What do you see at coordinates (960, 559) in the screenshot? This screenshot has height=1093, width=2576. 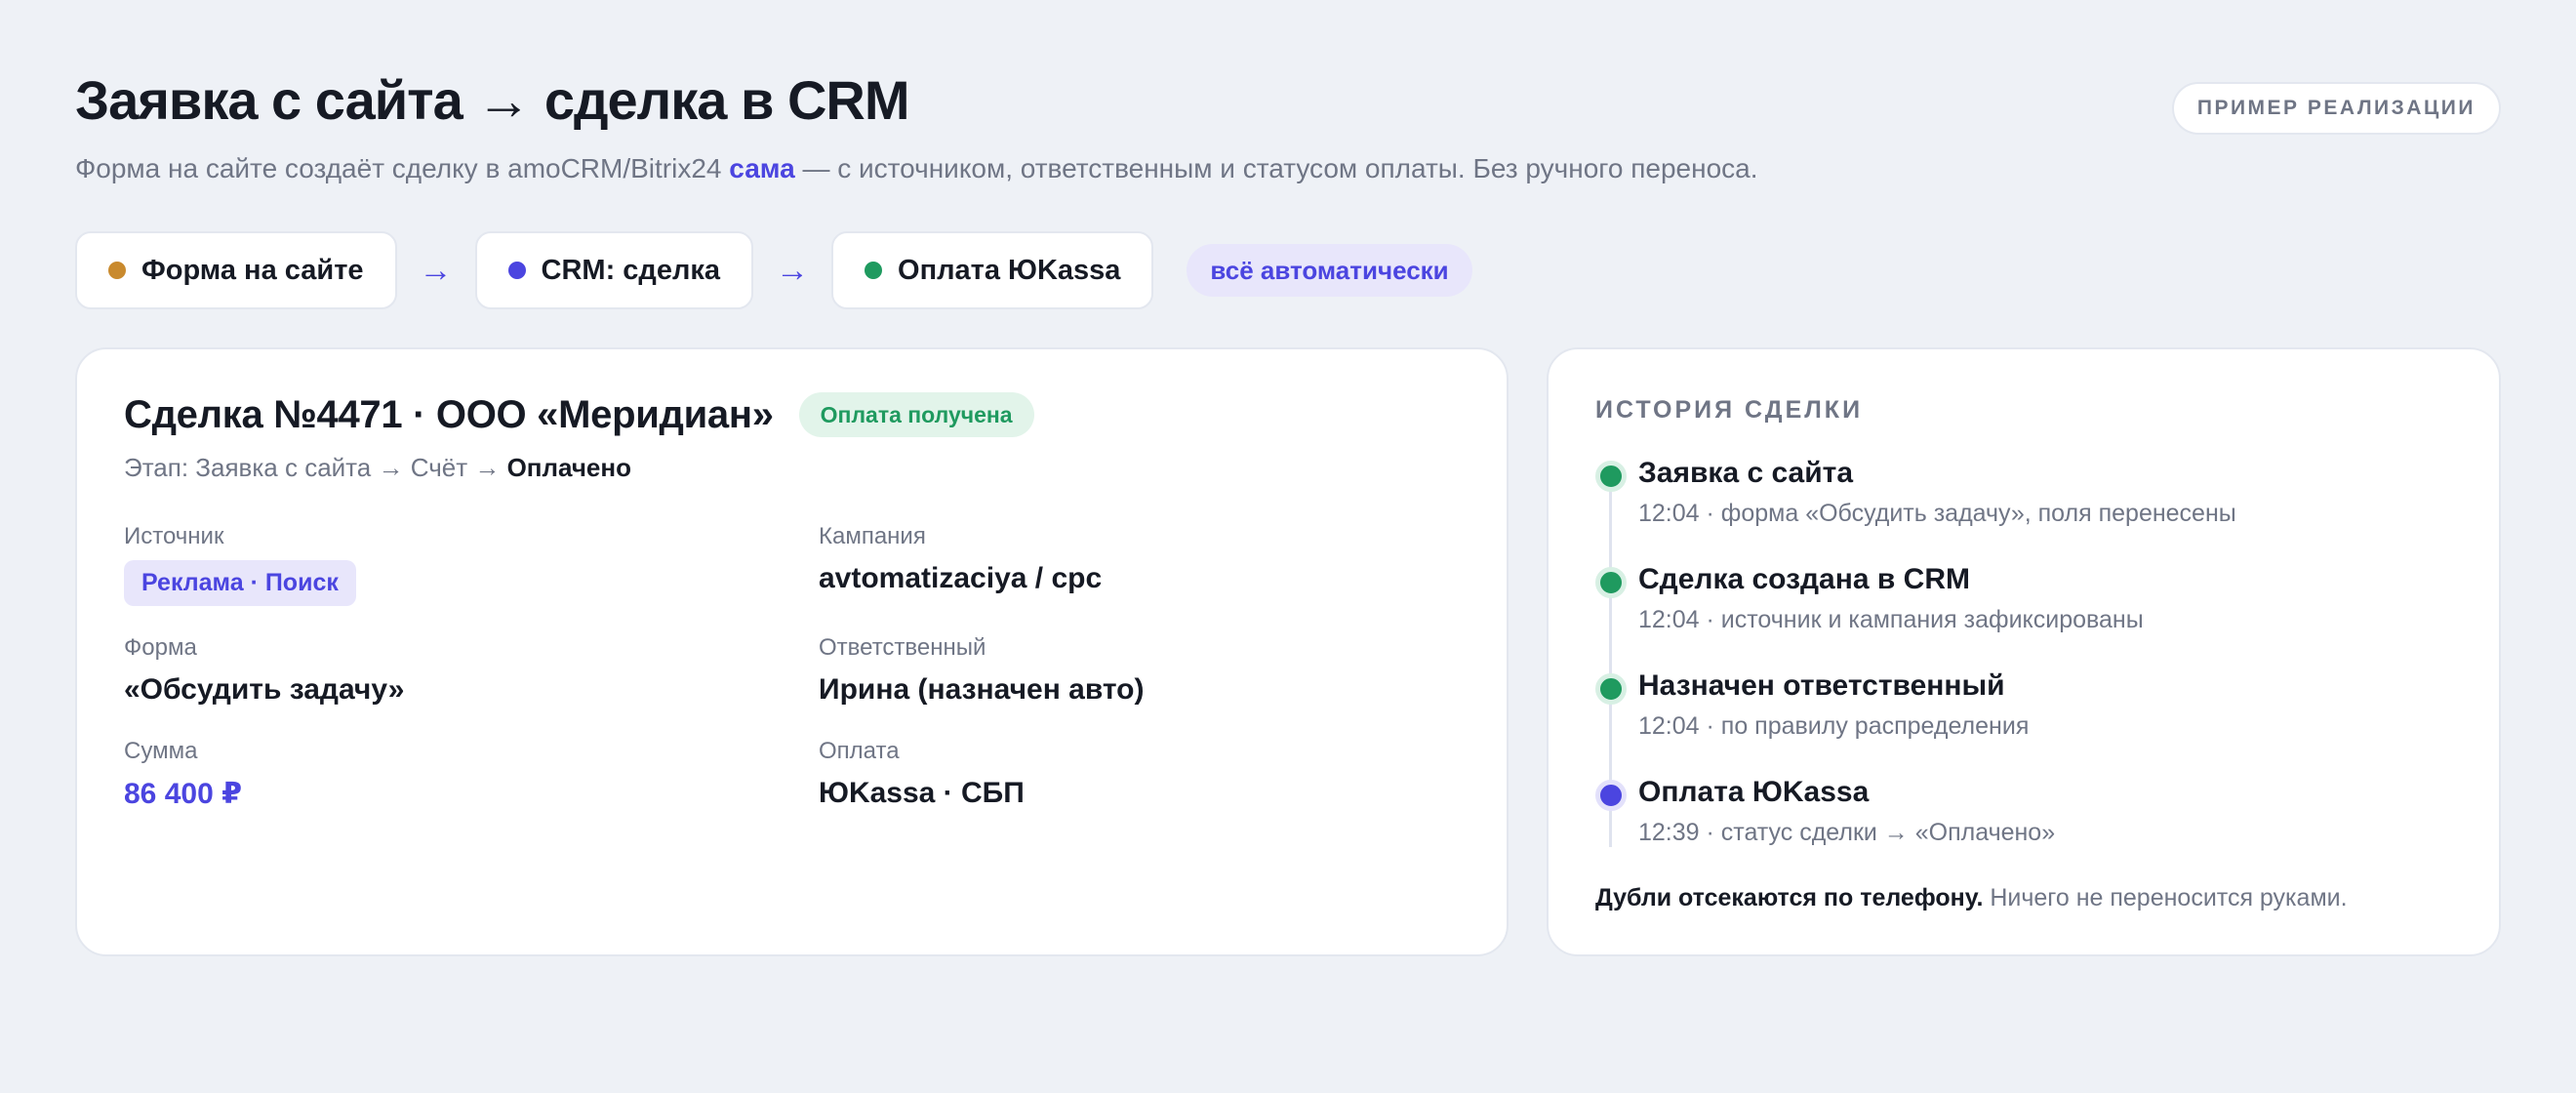 I see `field-campaign: Кампания avtomatizaciya / cpc` at bounding box center [960, 559].